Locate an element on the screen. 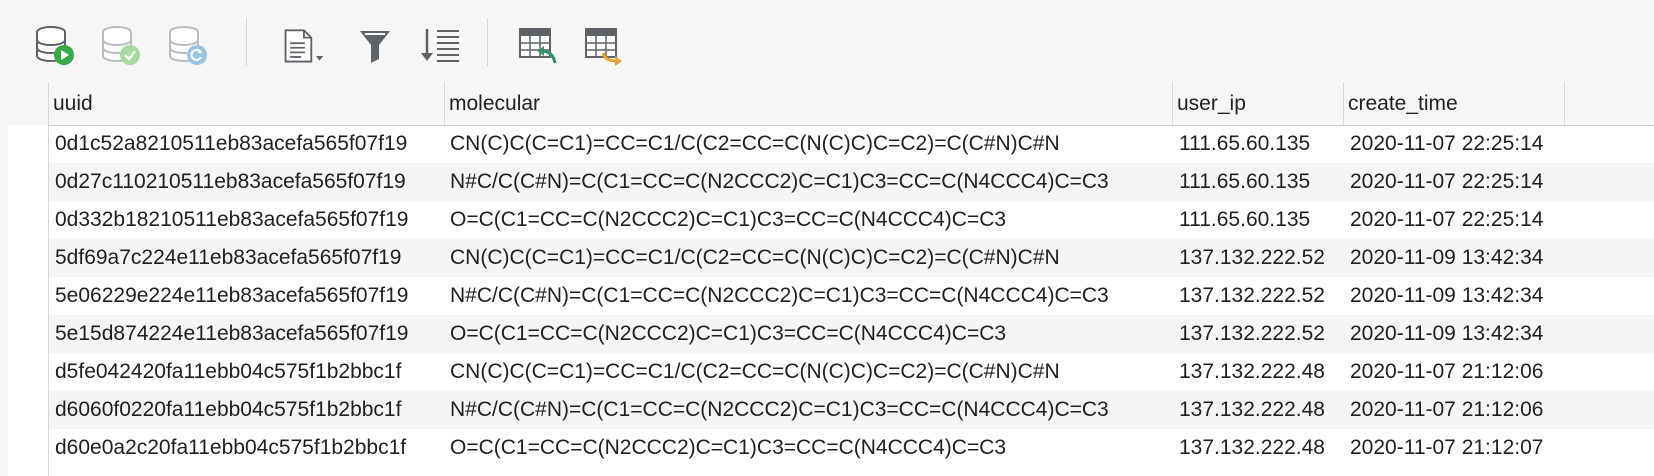 The width and height of the screenshot is (1654, 476). table-export-icon is located at coordinates (603, 47).